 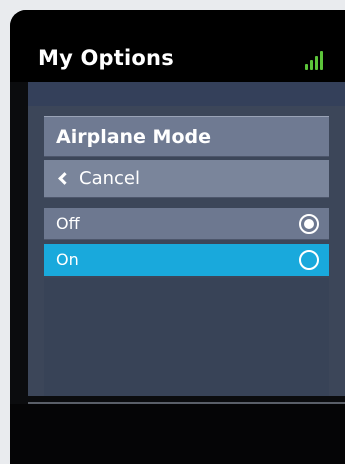 What do you see at coordinates (186, 260) in the screenshot?
I see `option-on: On` at bounding box center [186, 260].